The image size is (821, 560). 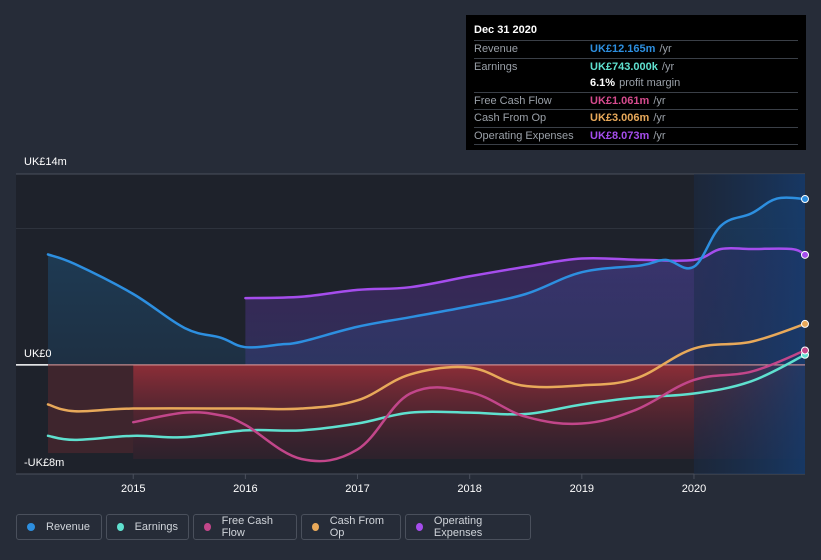 I want to click on legend-item-free-cash-flow: Free Cash Flow, so click(x=245, y=527).